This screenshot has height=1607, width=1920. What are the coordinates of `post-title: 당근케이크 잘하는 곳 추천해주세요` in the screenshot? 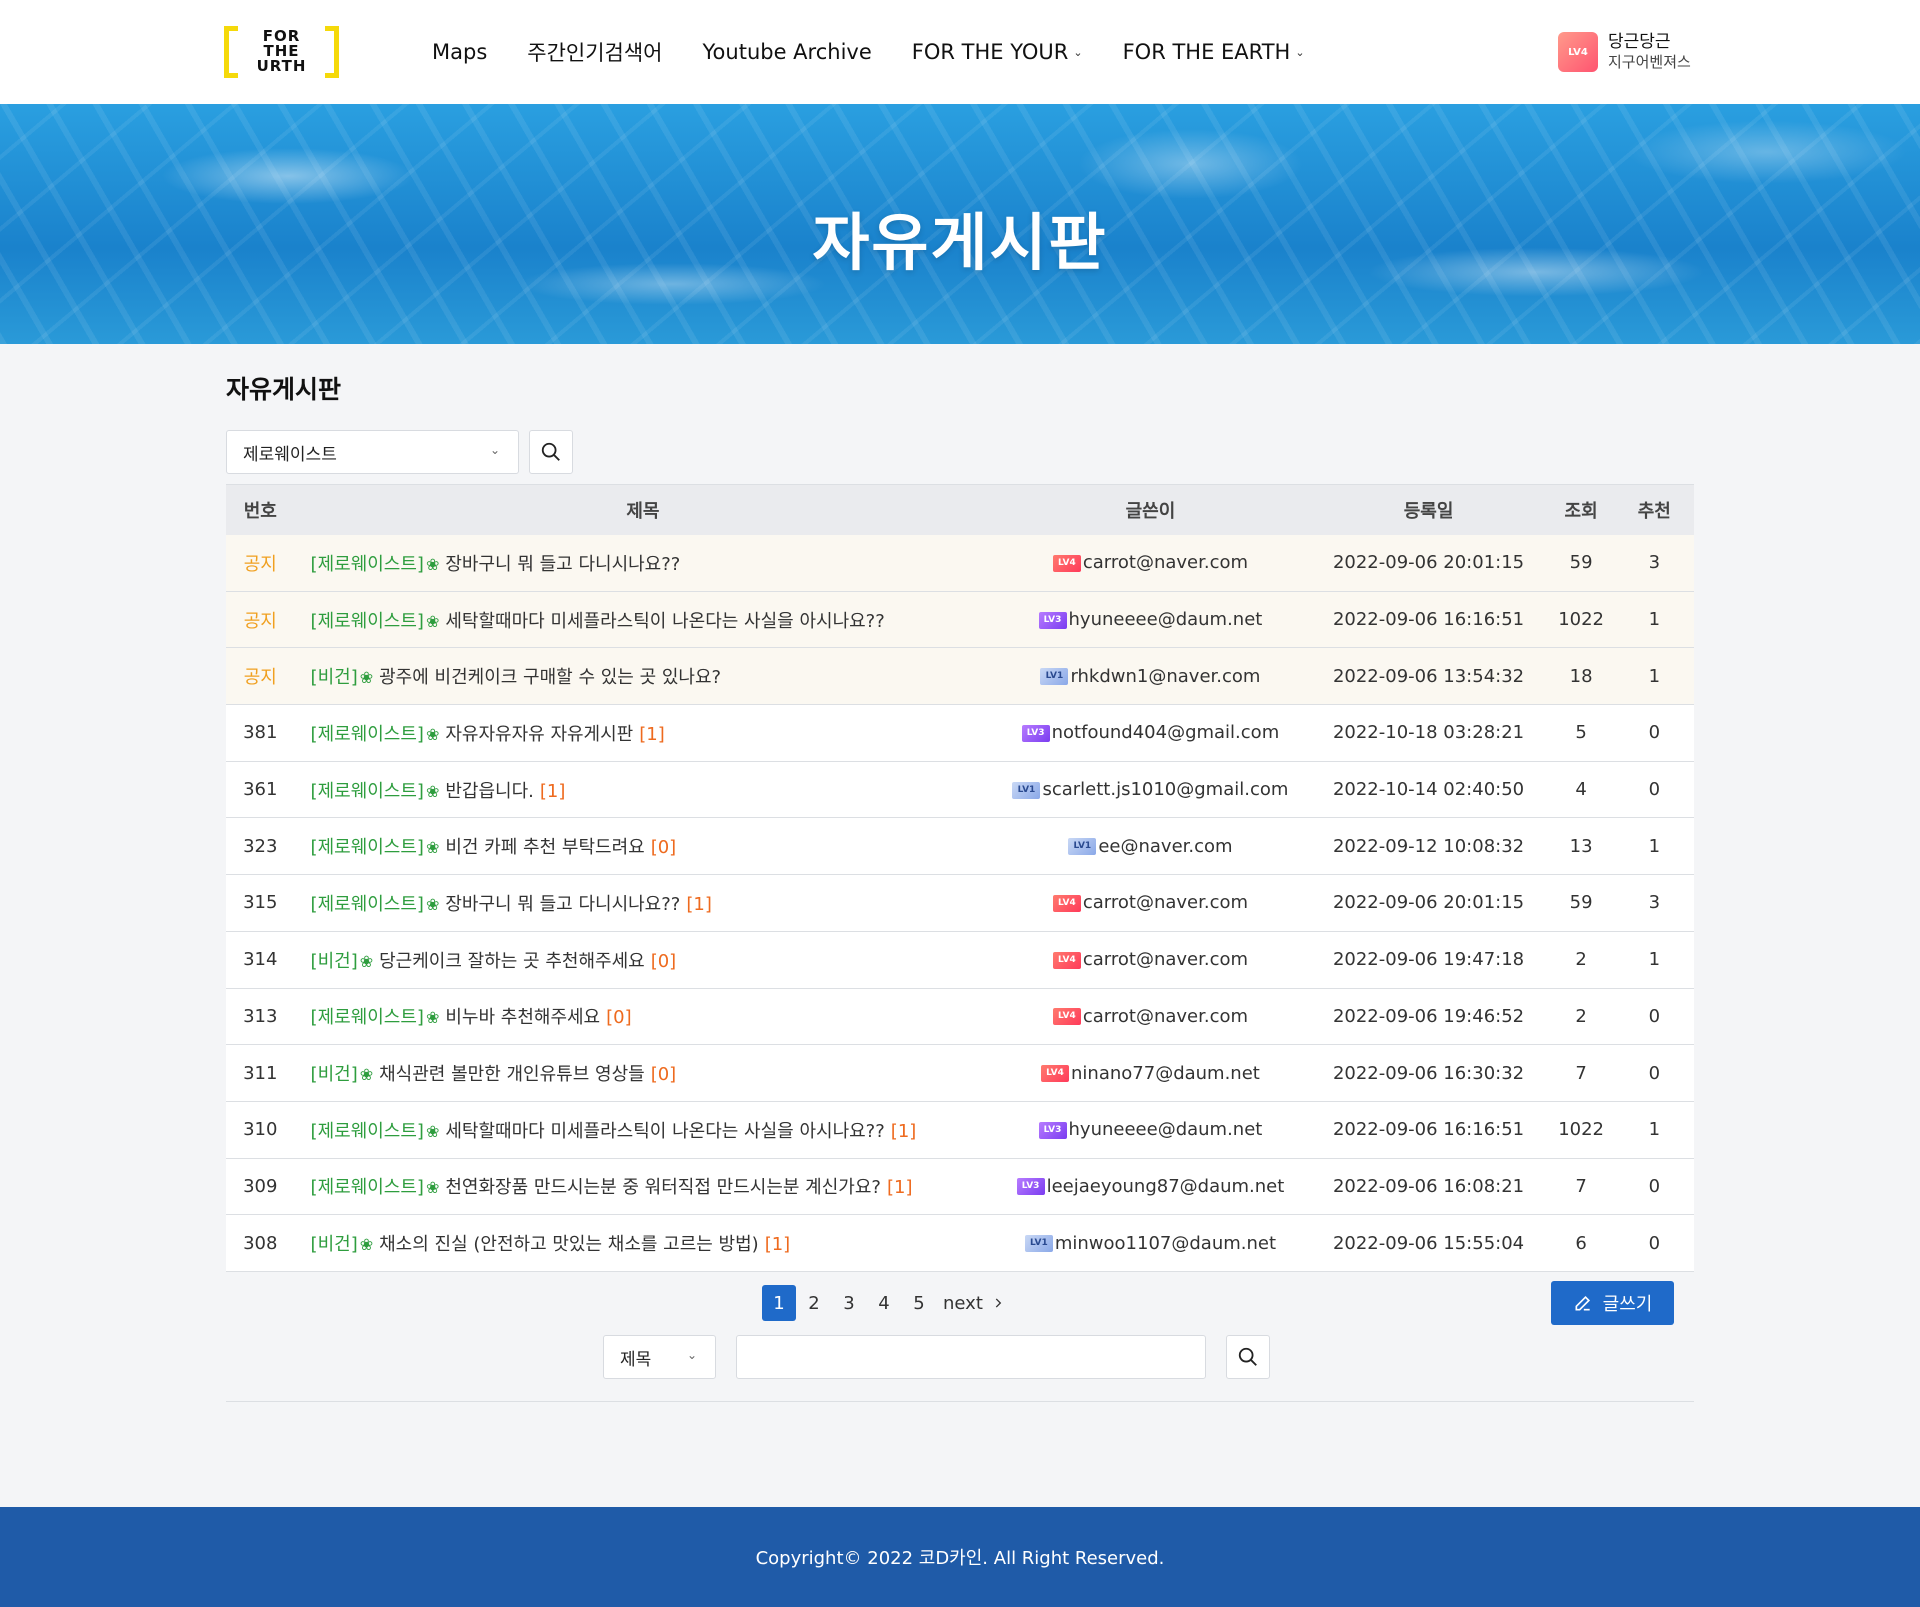 It's located at (512, 961).